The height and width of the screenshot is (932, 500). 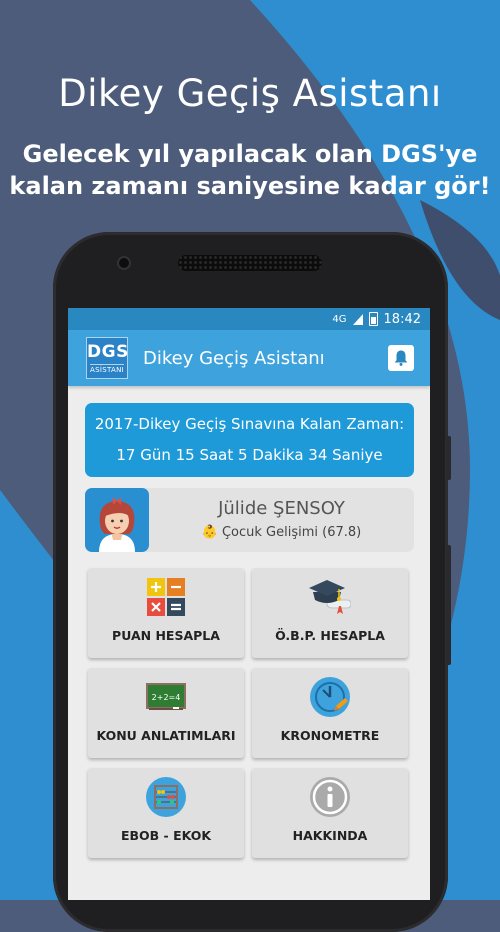 I want to click on app-logo: DGS ASİSTANI, so click(x=107, y=358).